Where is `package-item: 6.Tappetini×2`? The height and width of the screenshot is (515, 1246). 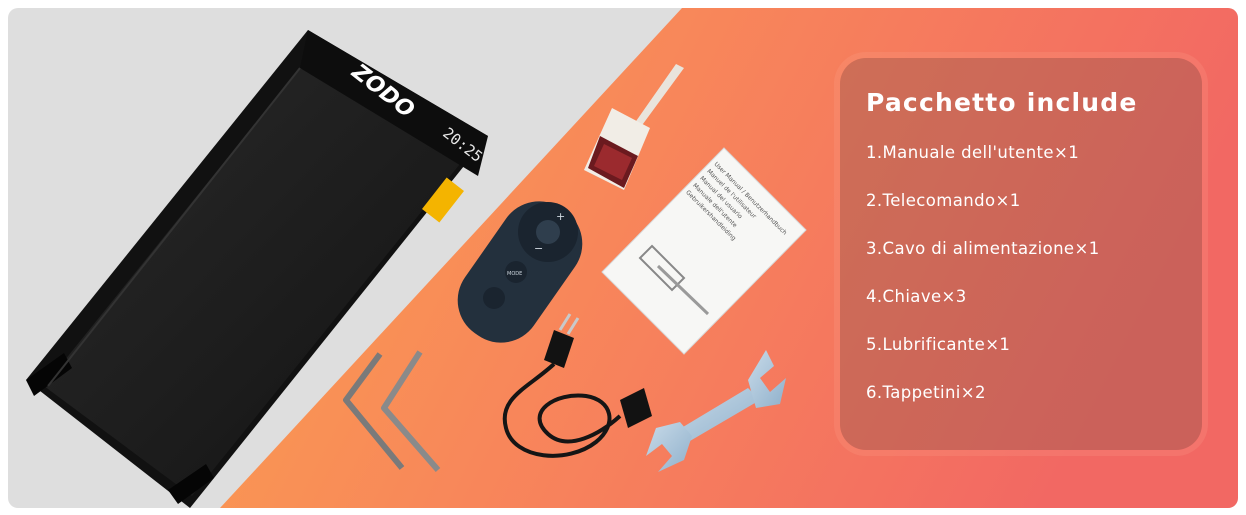 package-item: 6.Tappetini×2 is located at coordinates (926, 392).